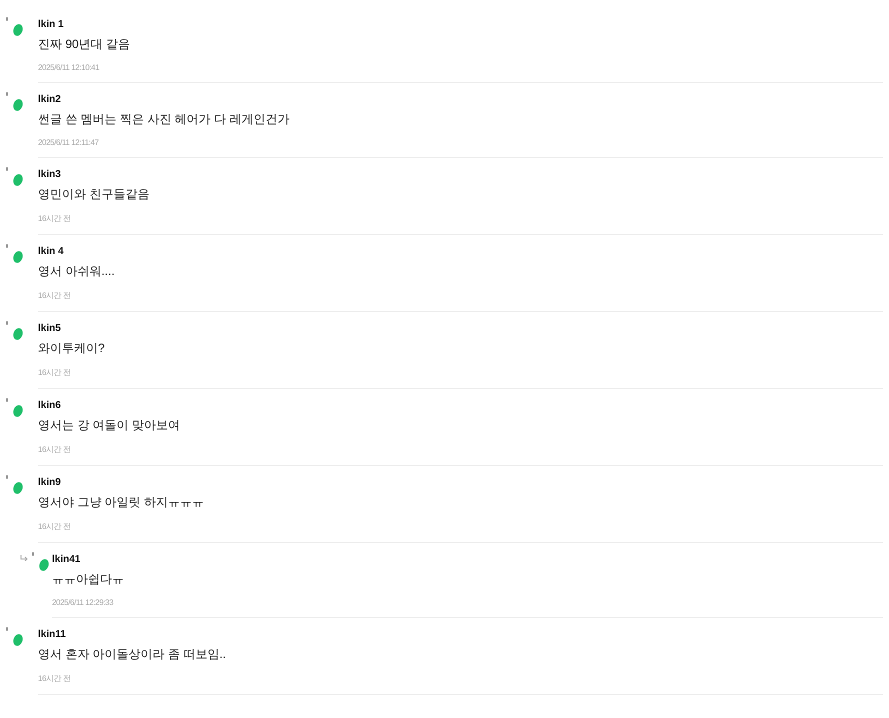  Describe the element at coordinates (164, 119) in the screenshot. I see `comment-text: 썬글 쓴 멤버는 찍은 사진 헤어가 다 레게인건가` at that location.